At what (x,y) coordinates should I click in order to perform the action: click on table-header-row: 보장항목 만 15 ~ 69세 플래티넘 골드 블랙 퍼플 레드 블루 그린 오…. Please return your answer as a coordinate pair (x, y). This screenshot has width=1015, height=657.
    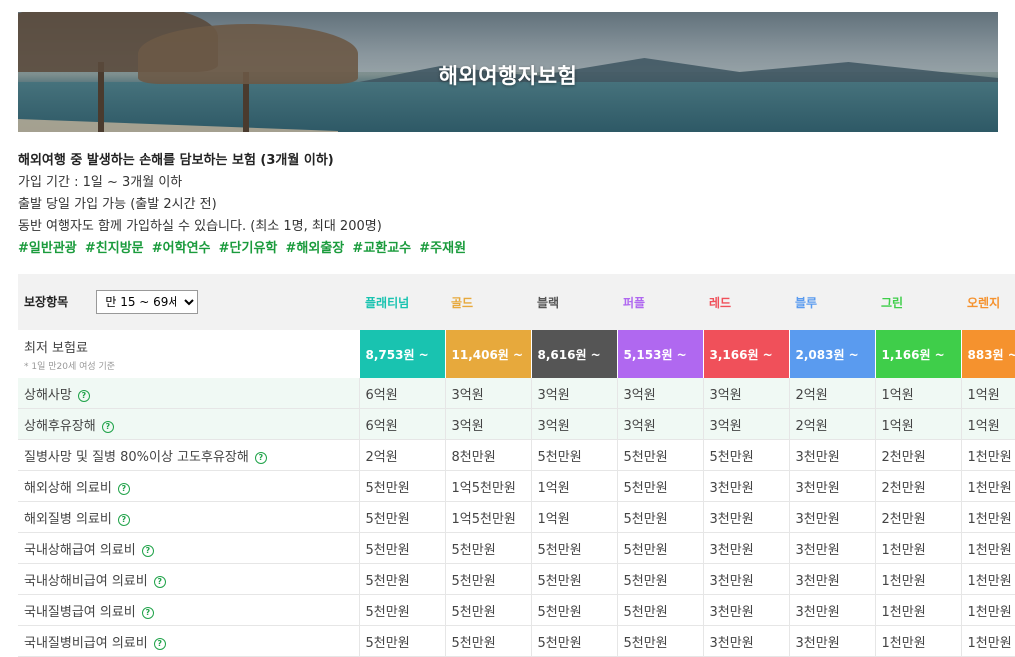
    Looking at the image, I should click on (516, 302).